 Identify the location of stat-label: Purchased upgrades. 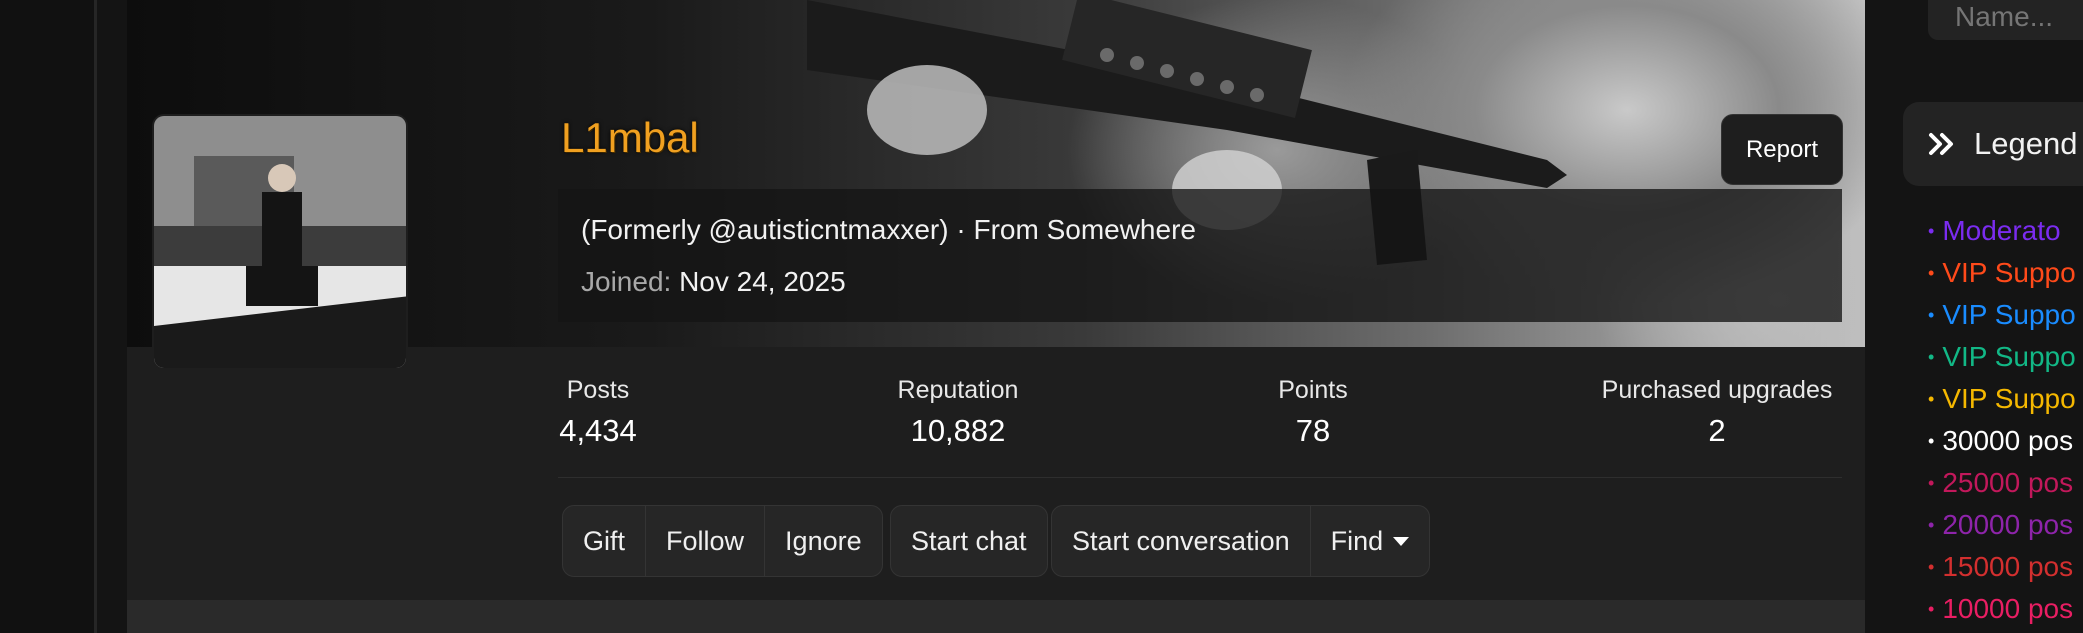
(1717, 390).